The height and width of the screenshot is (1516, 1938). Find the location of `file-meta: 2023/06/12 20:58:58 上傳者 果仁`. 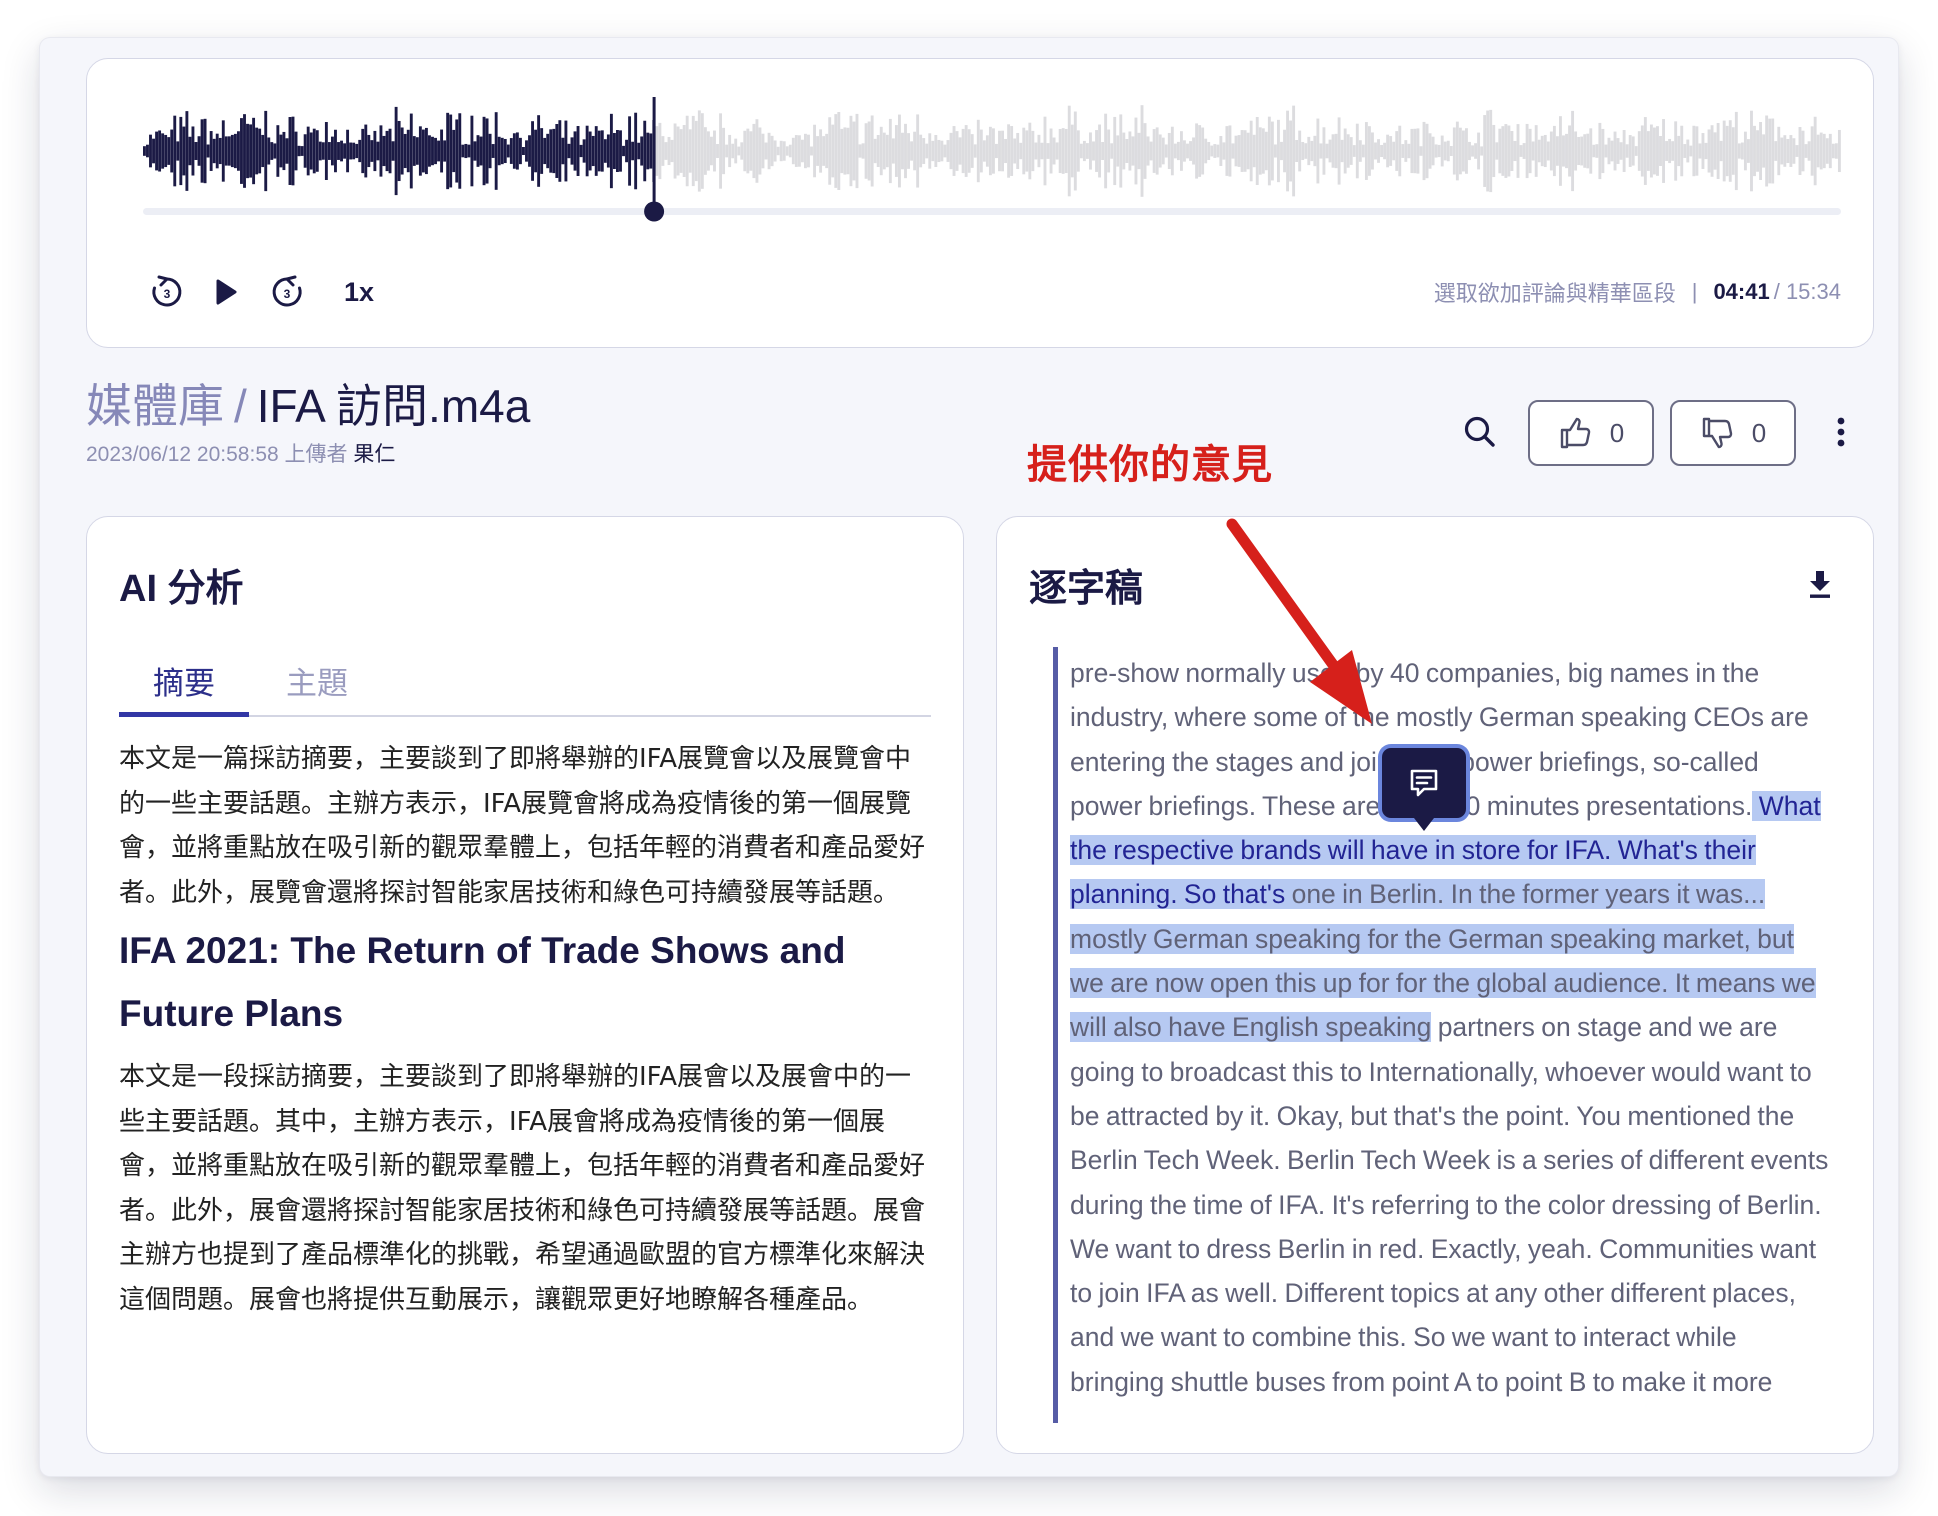

file-meta: 2023/06/12 20:58:58 上傳者 果仁 is located at coordinates (308, 453).